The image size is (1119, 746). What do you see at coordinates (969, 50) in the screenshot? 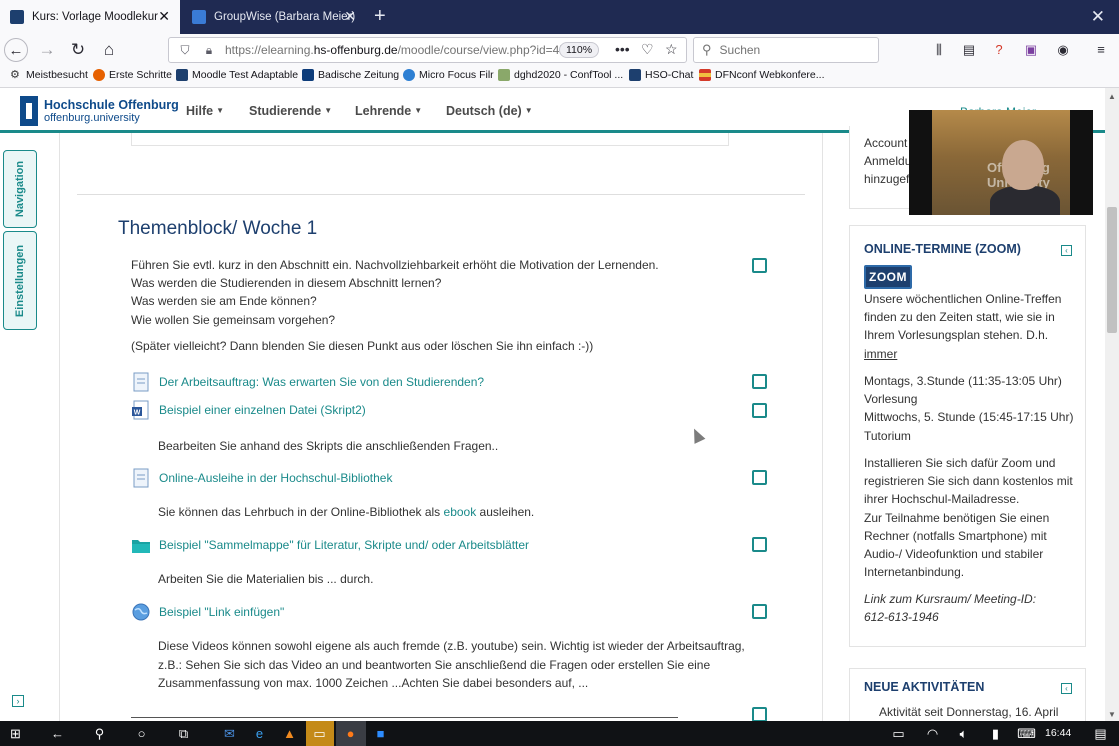
I see `sidebar-toggle-icon: ▤` at bounding box center [969, 50].